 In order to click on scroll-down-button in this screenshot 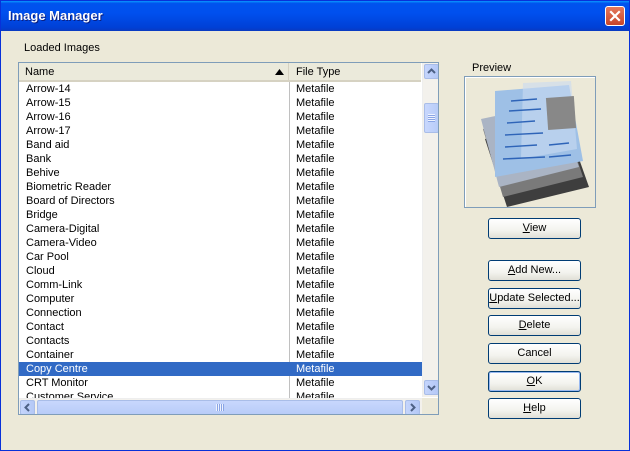, I will do `click(431, 387)`.